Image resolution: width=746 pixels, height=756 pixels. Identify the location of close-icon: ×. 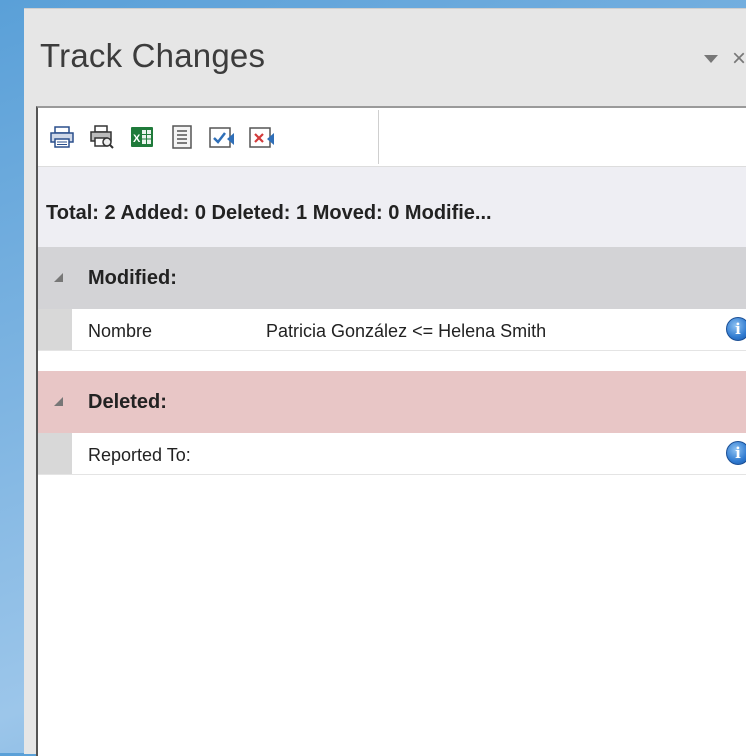
(739, 59).